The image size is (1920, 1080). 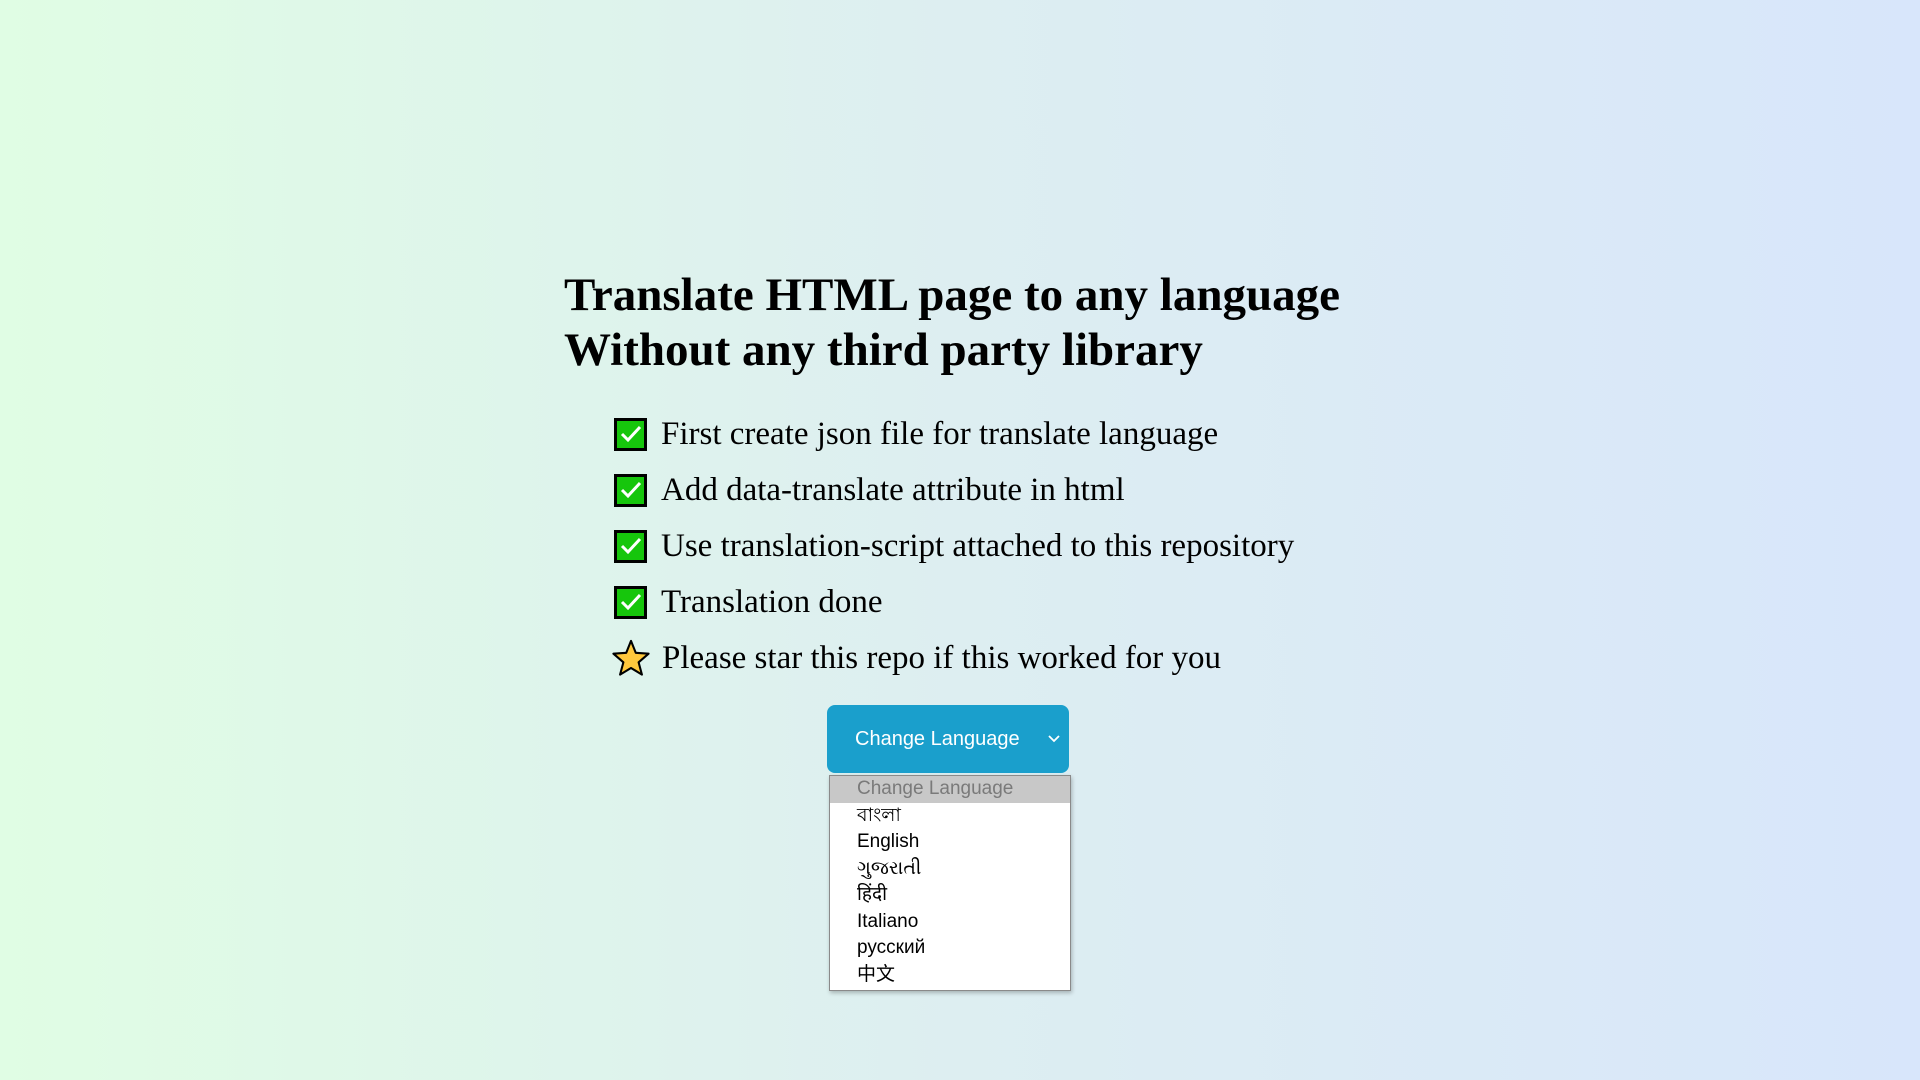 I want to click on step-text: Add data-translate attribute in html, so click(x=893, y=489).